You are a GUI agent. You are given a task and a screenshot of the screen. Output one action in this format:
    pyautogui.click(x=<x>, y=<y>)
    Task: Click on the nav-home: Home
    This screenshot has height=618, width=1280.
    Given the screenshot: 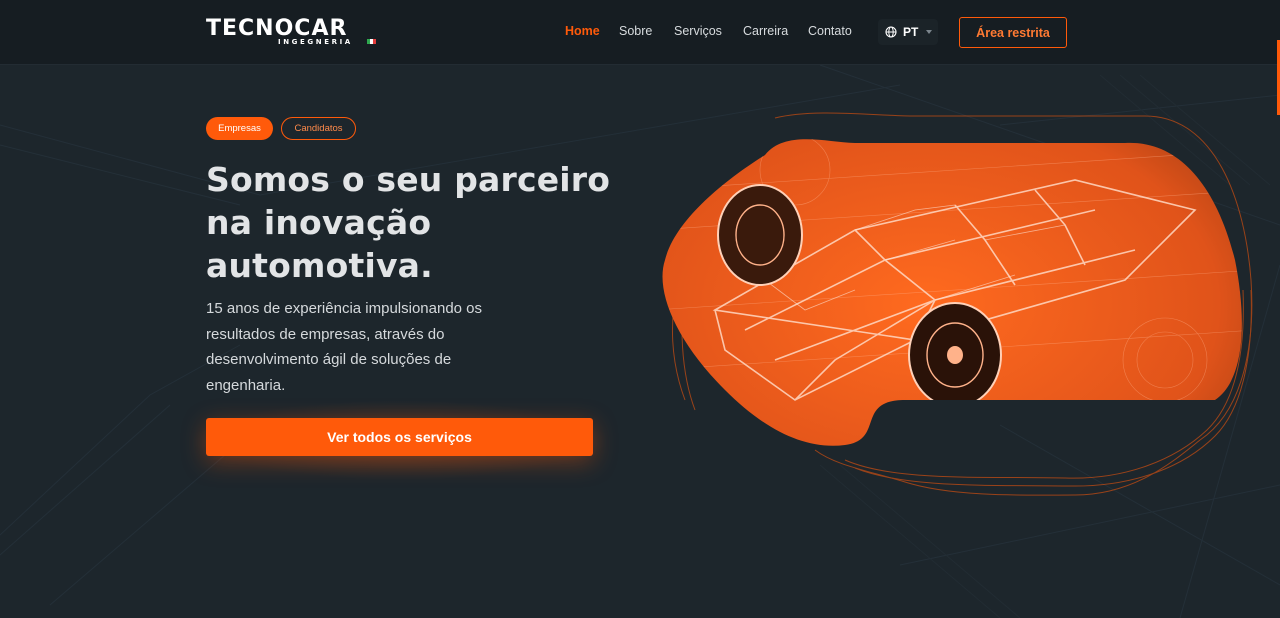 What is the action you would take?
    pyautogui.click(x=582, y=31)
    